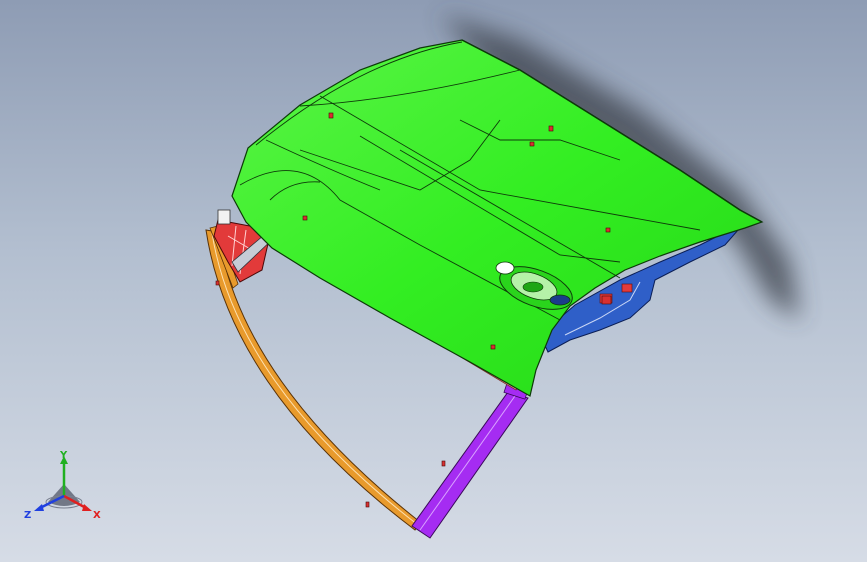  What do you see at coordinates (27, 515) in the screenshot?
I see `z-axis-label: Z` at bounding box center [27, 515].